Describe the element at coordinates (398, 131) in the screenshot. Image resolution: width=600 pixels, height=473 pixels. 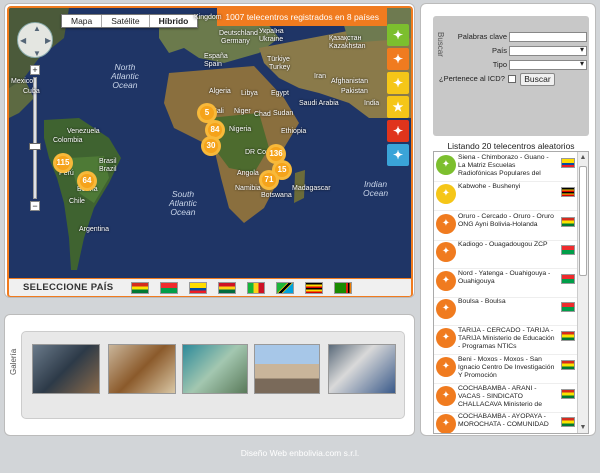
I see `category-icon-red: ✦` at that location.